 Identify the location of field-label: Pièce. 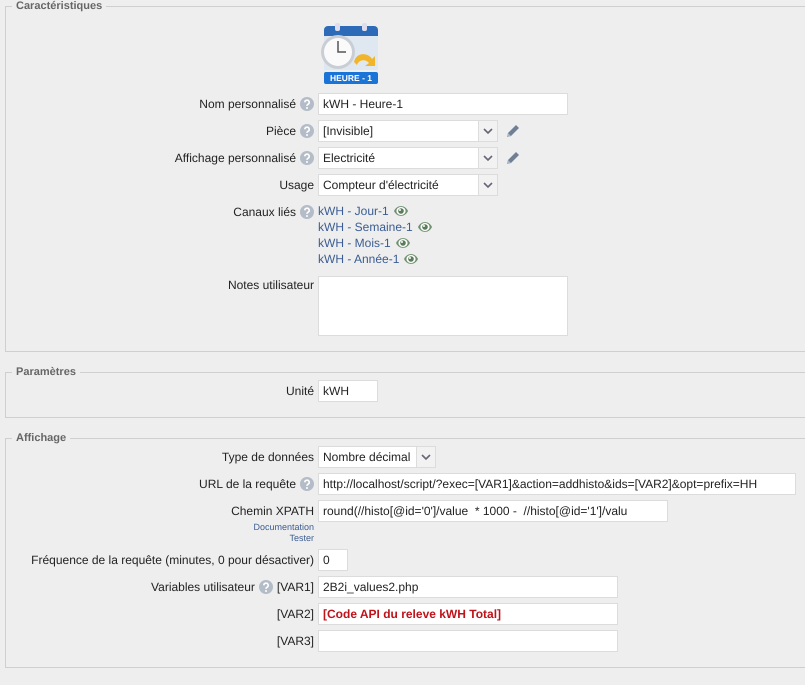
(281, 131).